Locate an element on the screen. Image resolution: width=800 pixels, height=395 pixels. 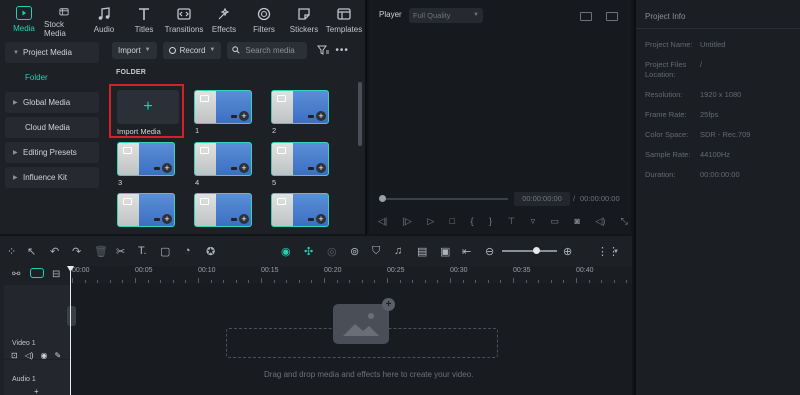
add-track-icon: + is located at coordinates (36, 391).